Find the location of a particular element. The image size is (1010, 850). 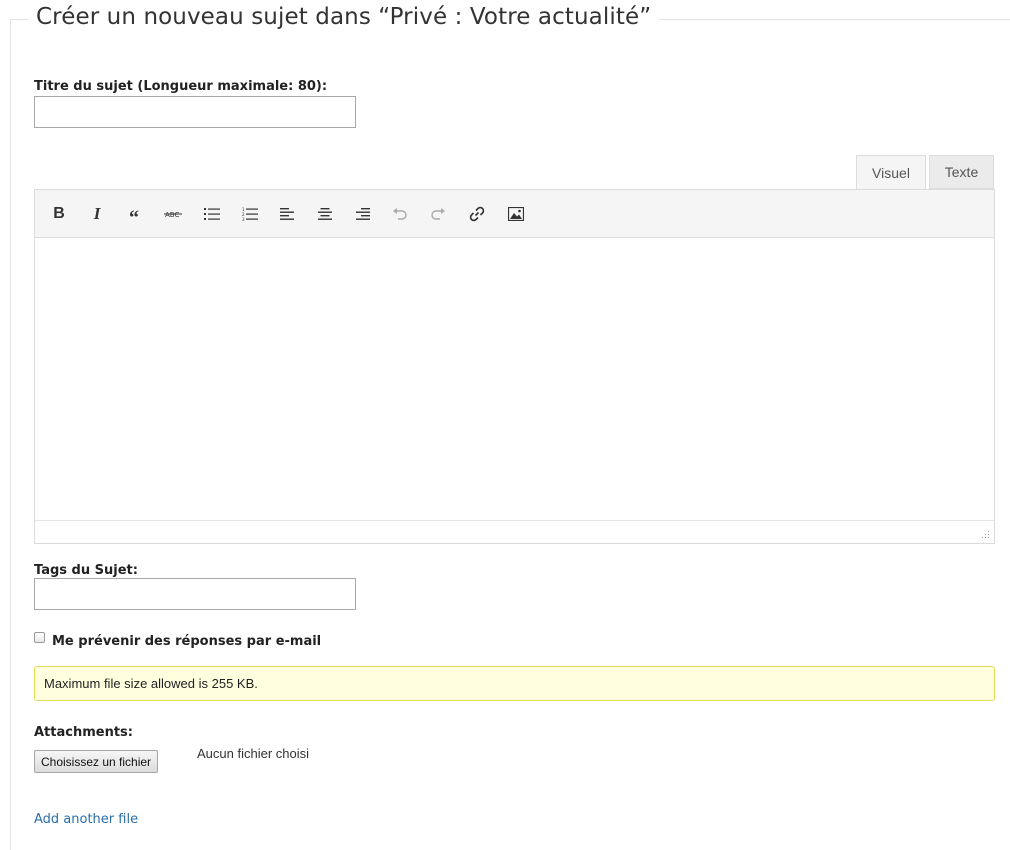

align-right-icon is located at coordinates (363, 214).